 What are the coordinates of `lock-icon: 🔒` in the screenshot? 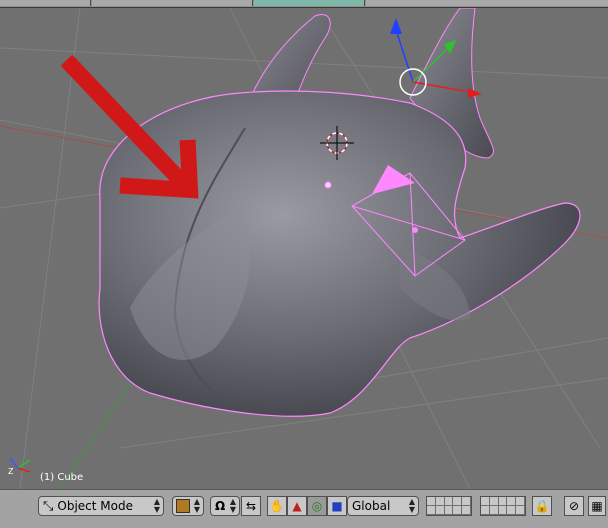 It's located at (542, 506).